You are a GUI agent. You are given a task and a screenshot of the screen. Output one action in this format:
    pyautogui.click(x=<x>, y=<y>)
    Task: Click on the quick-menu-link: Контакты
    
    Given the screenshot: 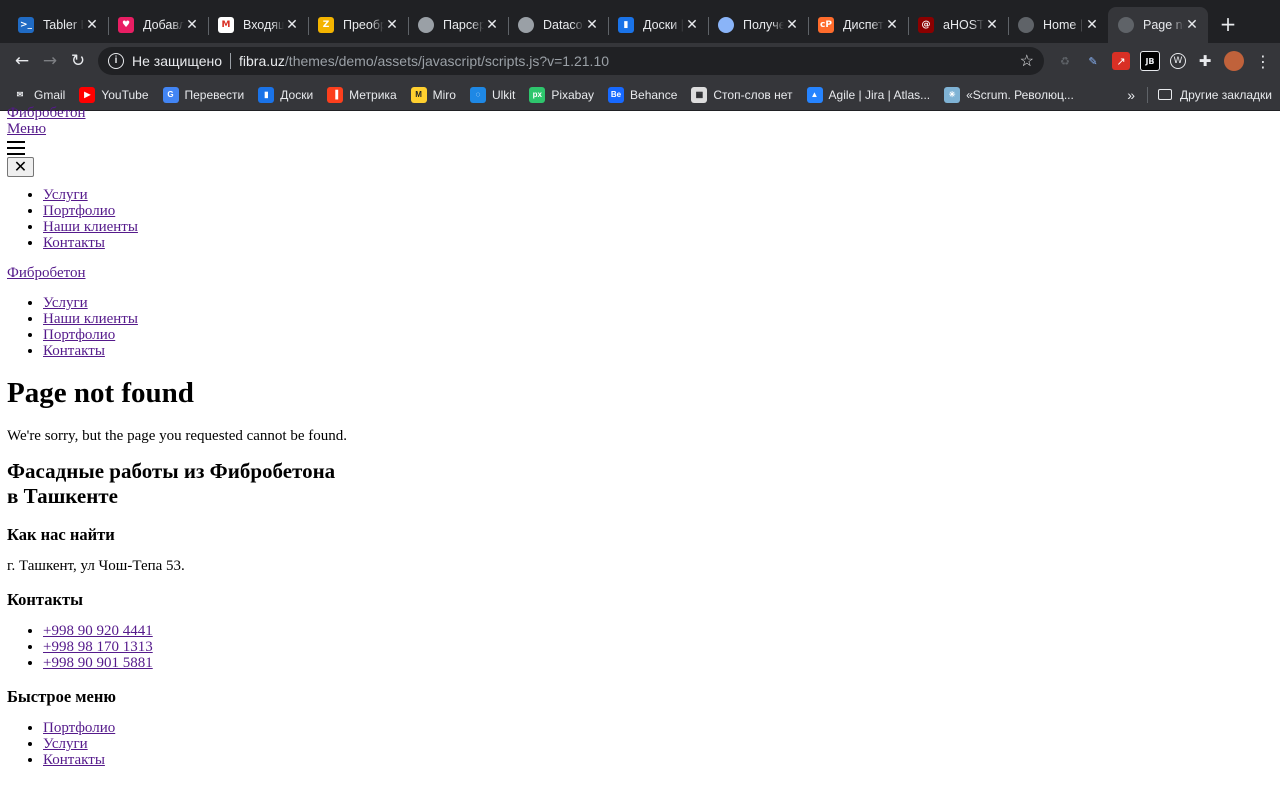 What is the action you would take?
    pyautogui.click(x=74, y=760)
    